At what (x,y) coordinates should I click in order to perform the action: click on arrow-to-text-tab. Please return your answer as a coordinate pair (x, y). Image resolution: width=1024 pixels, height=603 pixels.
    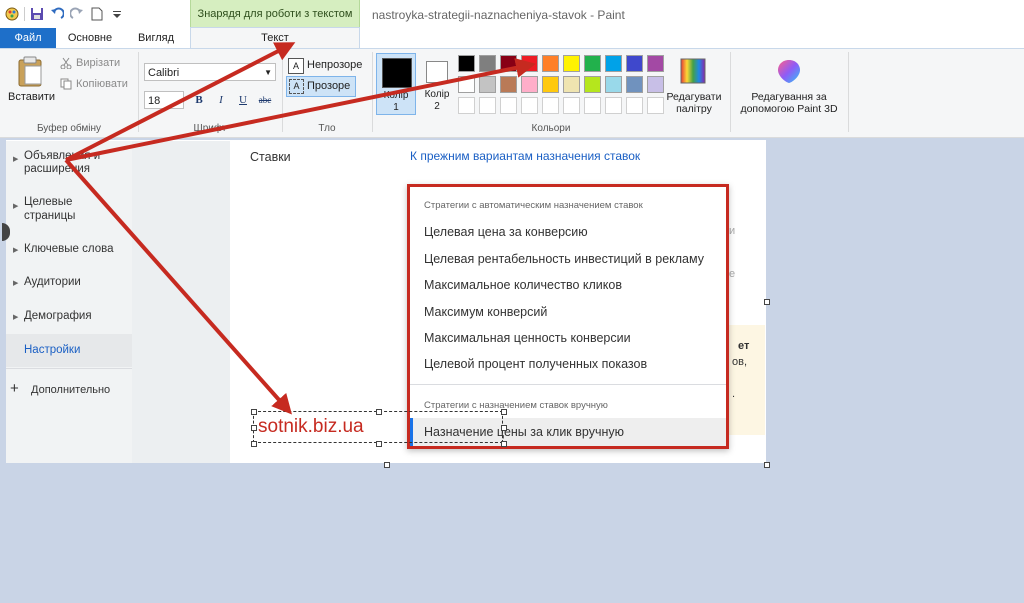
    Looking at the image, I should click on (180, 102).